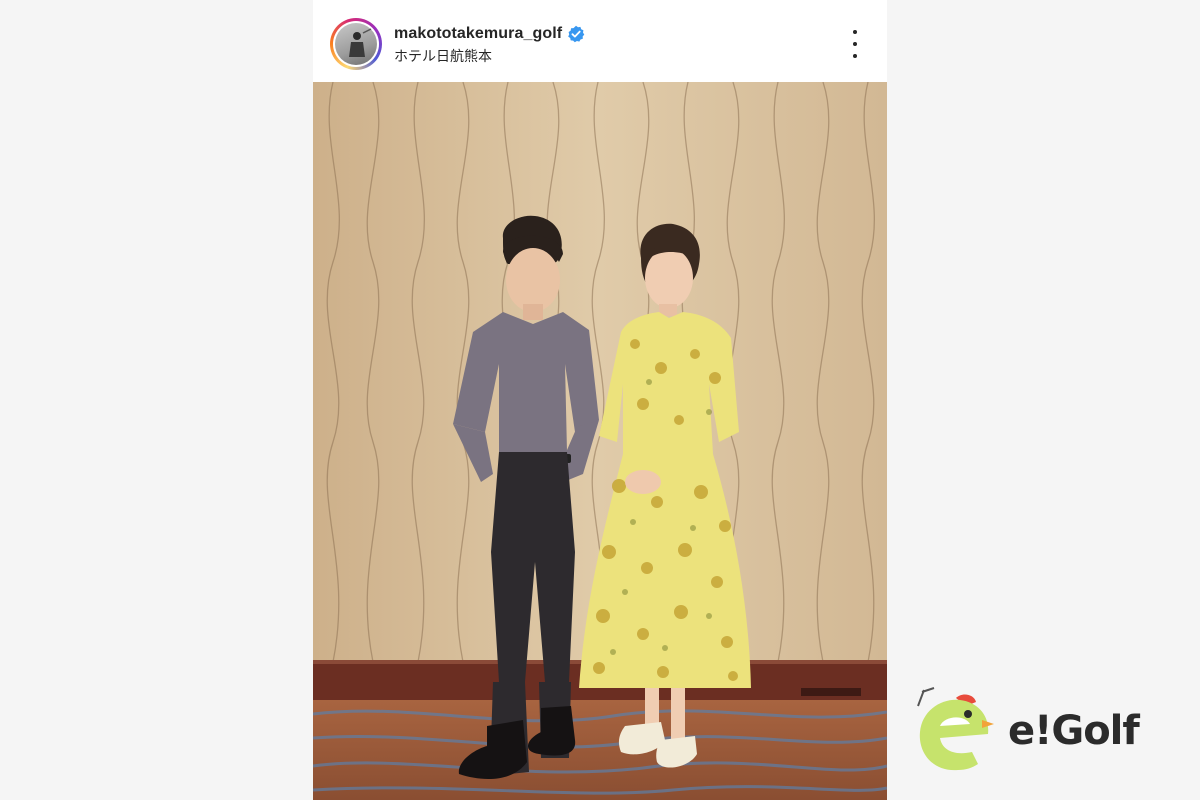 Image resolution: width=1200 pixels, height=800 pixels. What do you see at coordinates (576, 34) in the screenshot?
I see `verified-badge-icon` at bounding box center [576, 34].